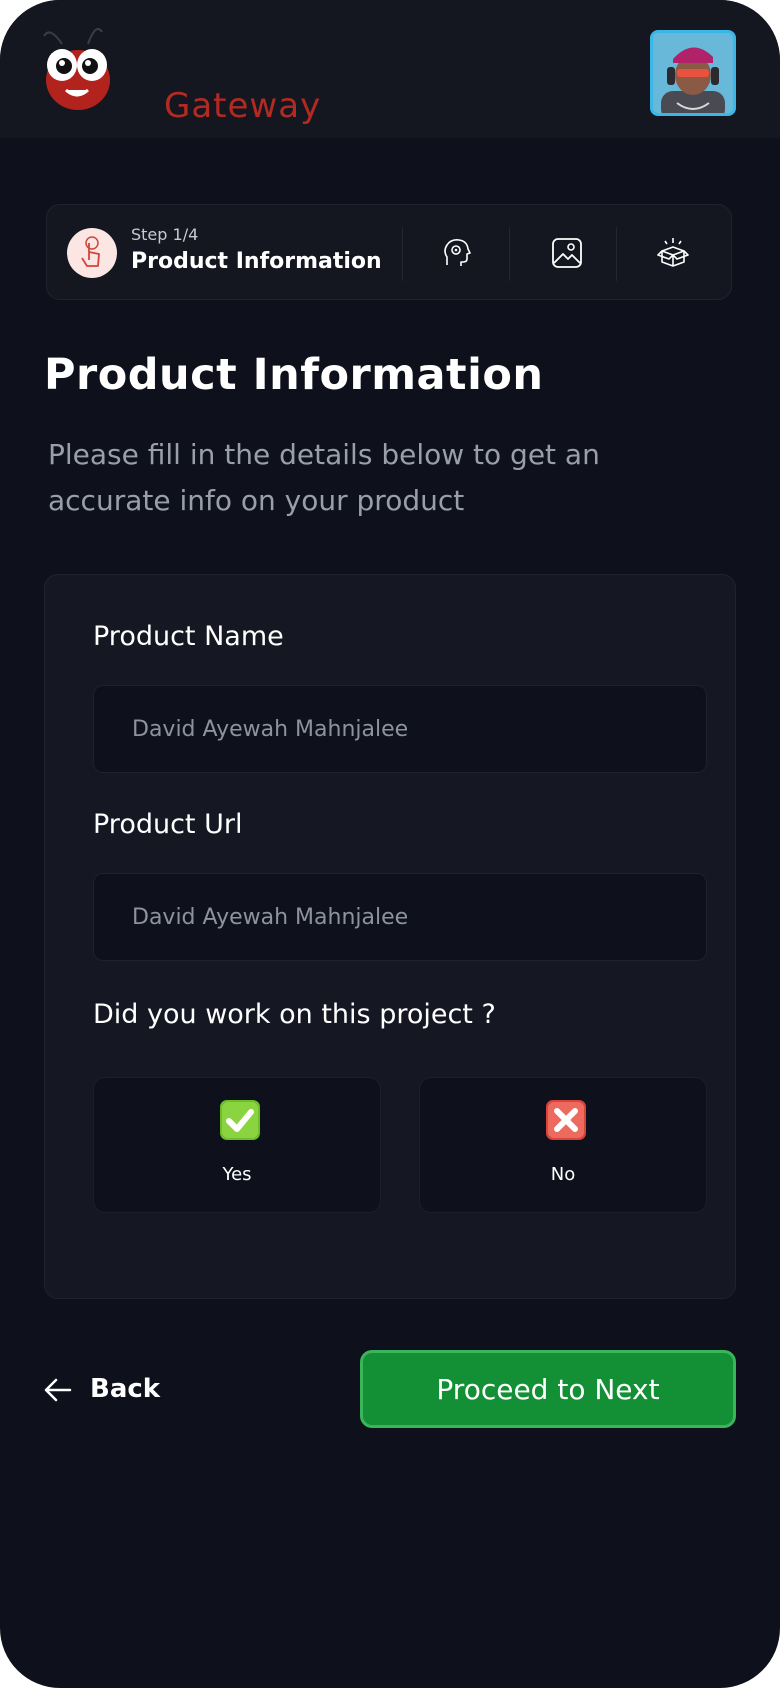  I want to click on green-check-icon, so click(240, 1120).